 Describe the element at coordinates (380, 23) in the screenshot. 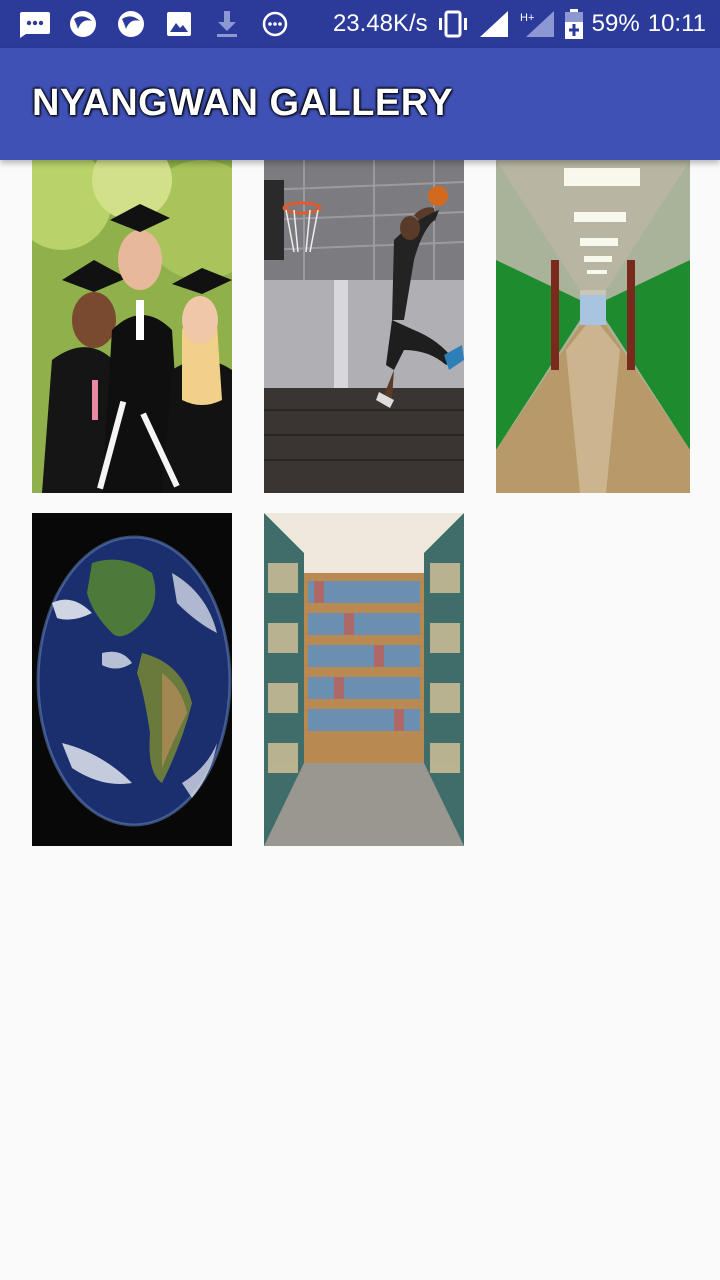

I see `net-speed: 23.48K/s` at that location.